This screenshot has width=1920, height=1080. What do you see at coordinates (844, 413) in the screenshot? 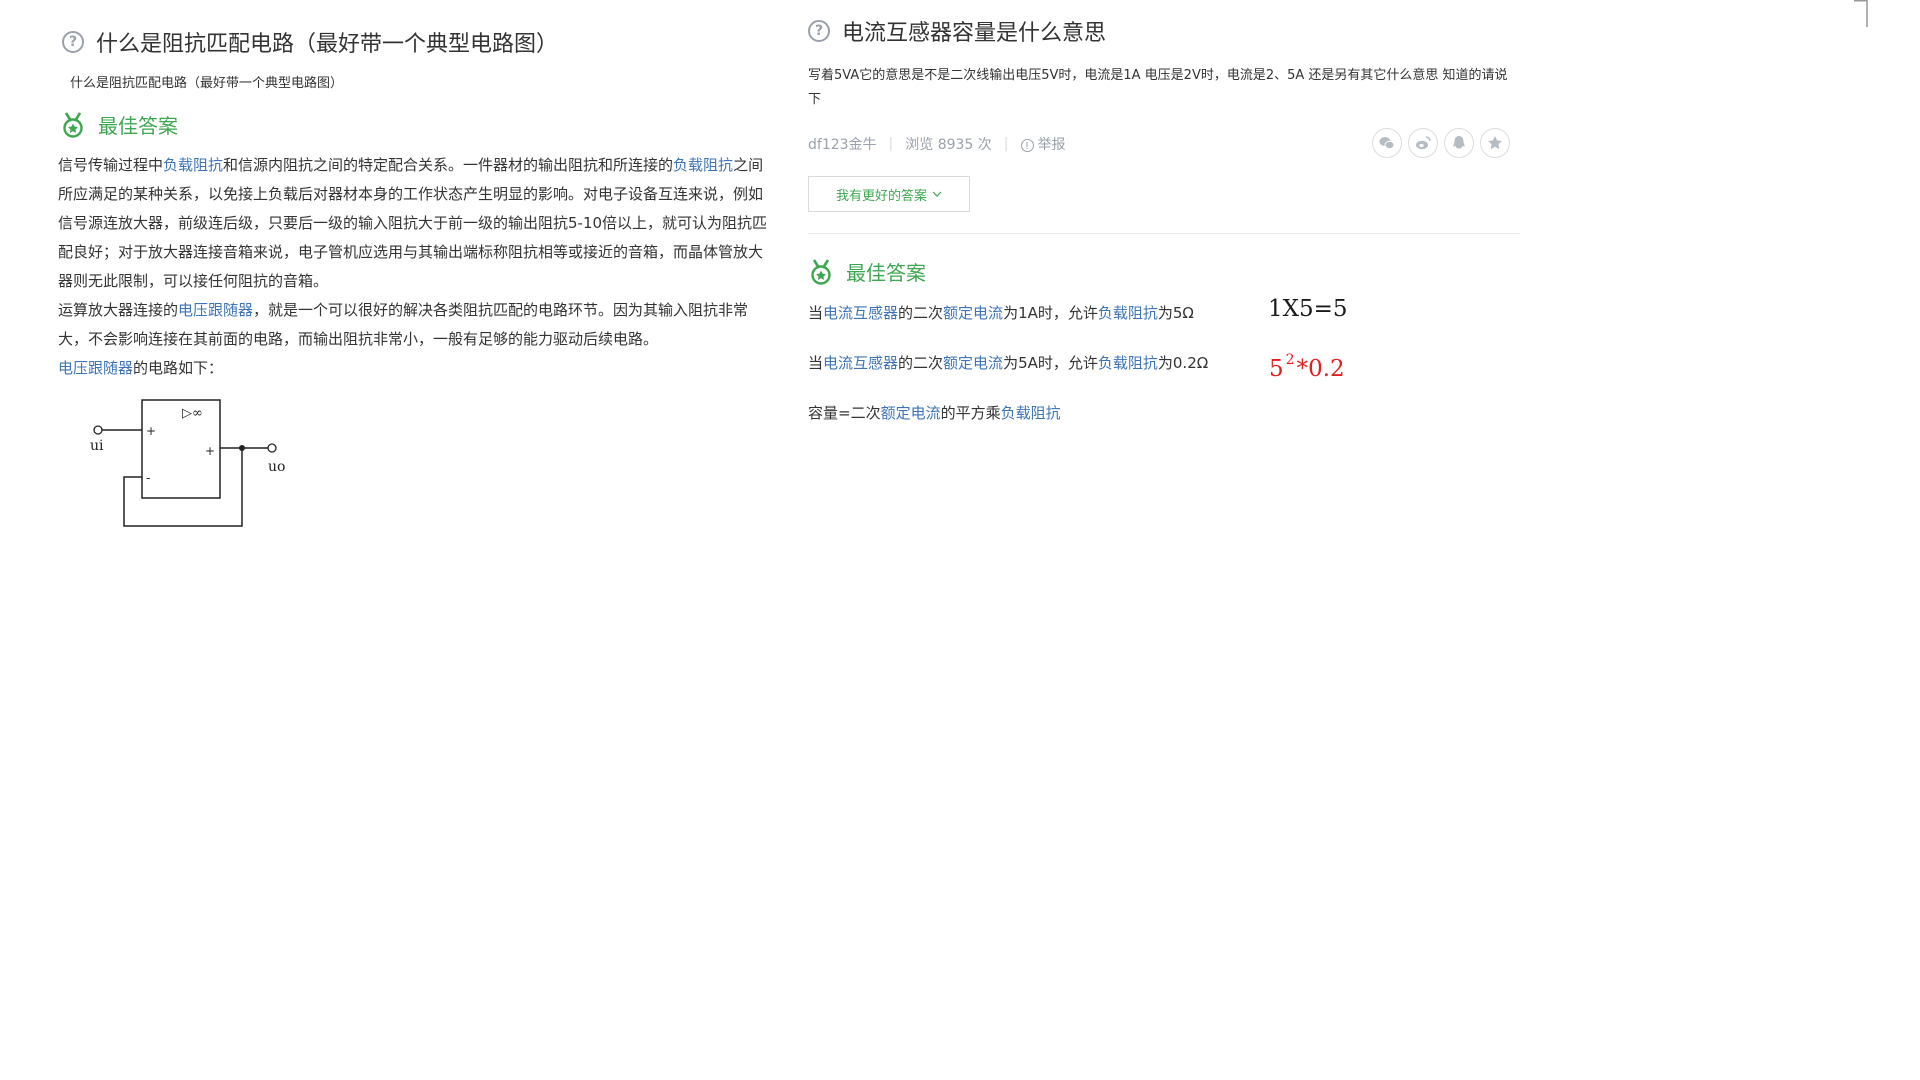
I see `answer-text: 容量=二次` at bounding box center [844, 413].